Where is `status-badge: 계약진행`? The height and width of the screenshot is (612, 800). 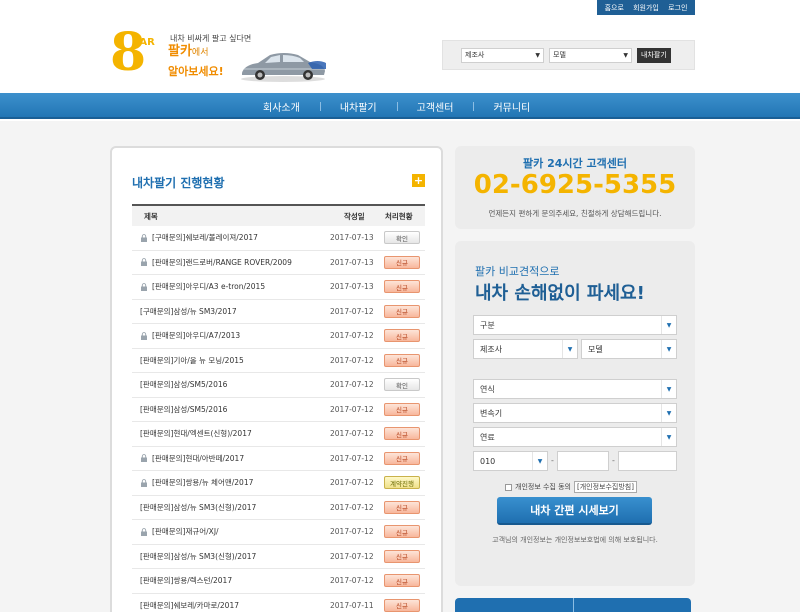 status-badge: 계약진행 is located at coordinates (402, 483).